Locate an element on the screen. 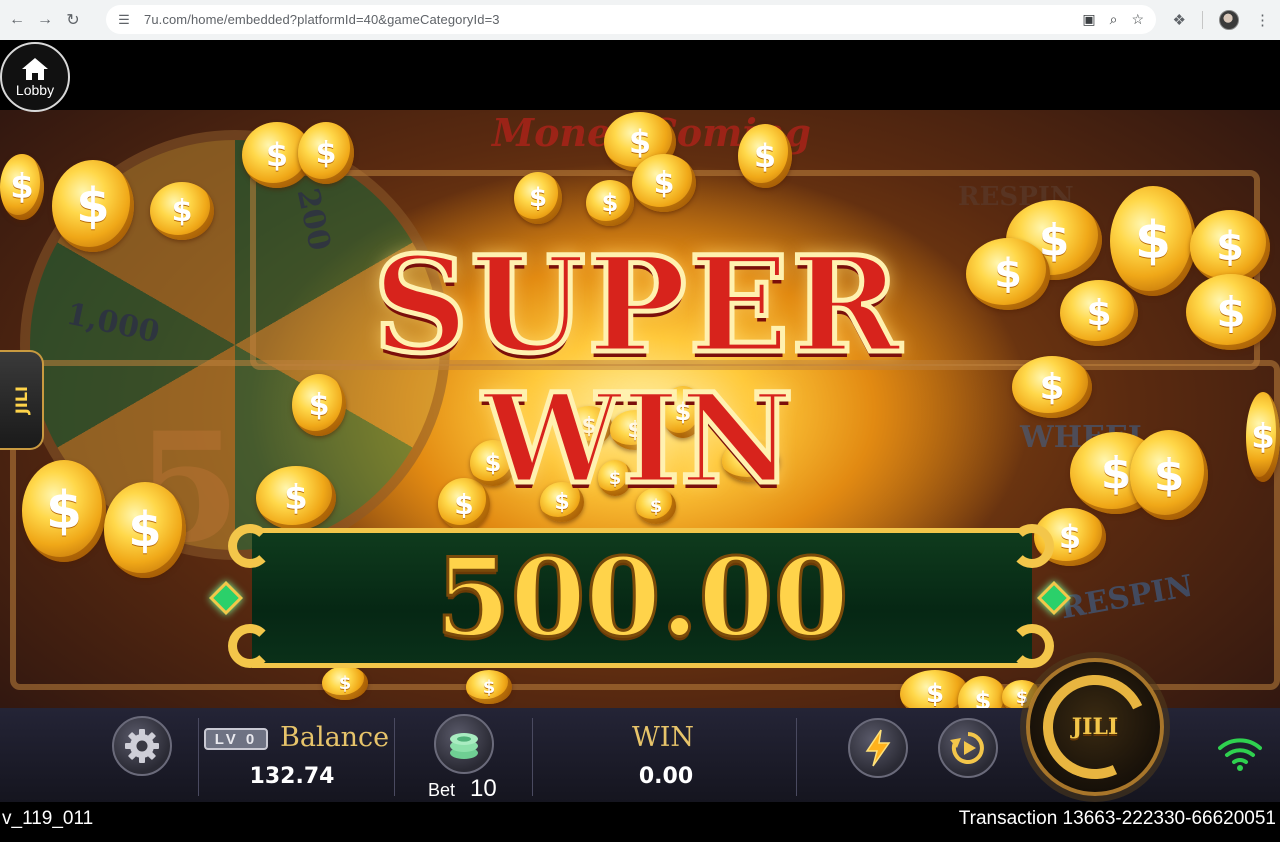  spin-button: JILI is located at coordinates (1095, 727).